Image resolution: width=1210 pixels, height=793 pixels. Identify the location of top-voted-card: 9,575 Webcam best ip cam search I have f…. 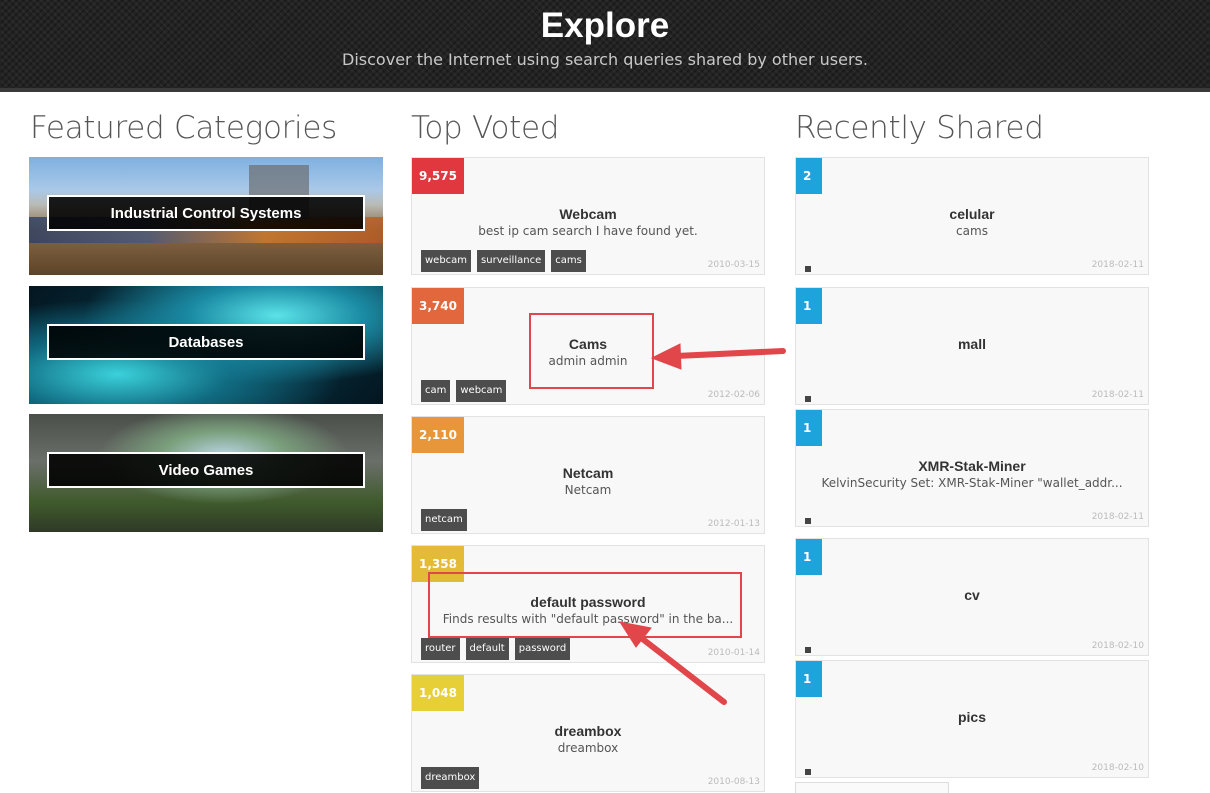
(588, 216).